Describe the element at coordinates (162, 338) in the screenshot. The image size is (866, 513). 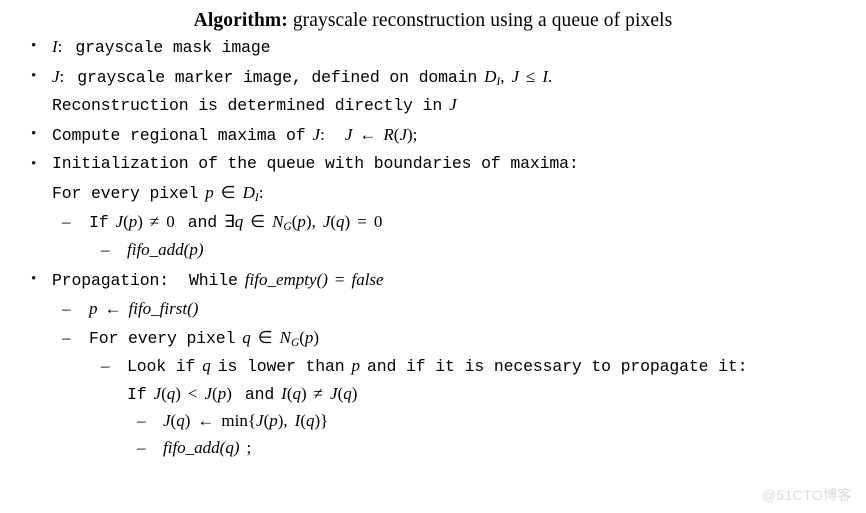
I see `for-every-pixel-text: For every pixel` at that location.